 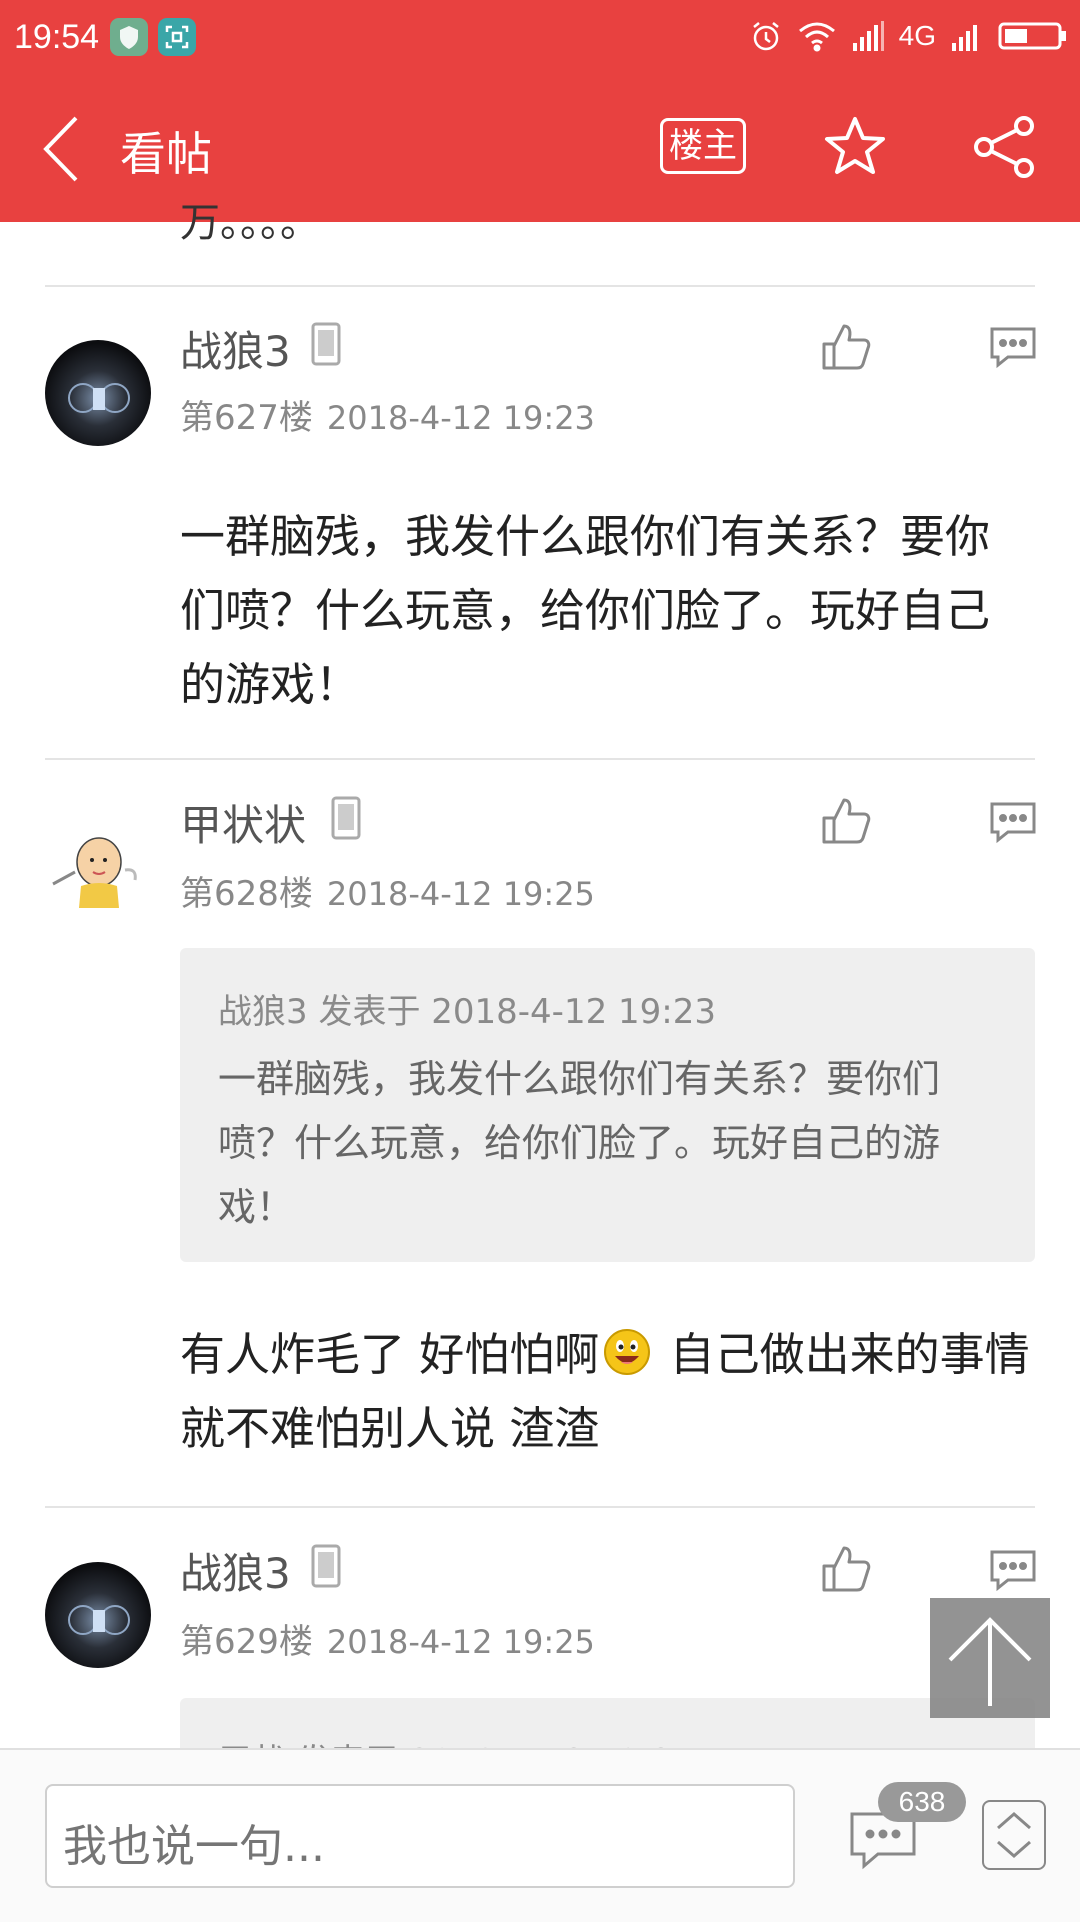 What do you see at coordinates (390, 1354) in the screenshot?
I see `post-body-part1: 有人炸毛了 好怕怕啊` at bounding box center [390, 1354].